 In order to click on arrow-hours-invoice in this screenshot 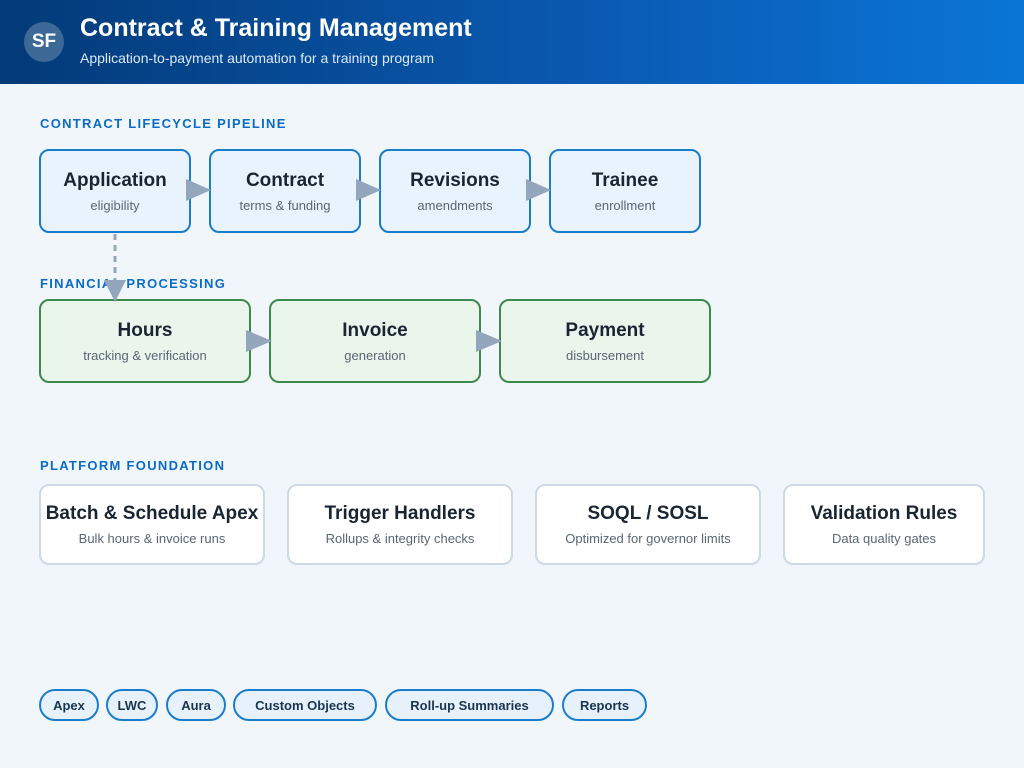, I will do `click(259, 341)`.